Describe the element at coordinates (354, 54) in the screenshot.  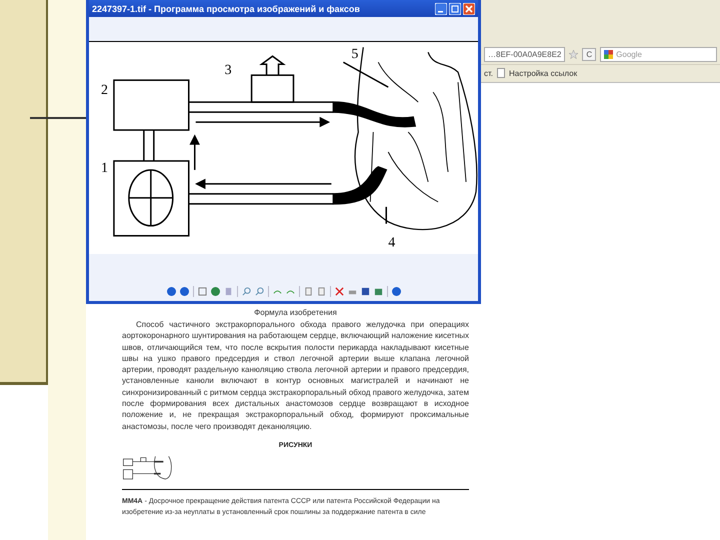
I see `figure-label: 5` at that location.